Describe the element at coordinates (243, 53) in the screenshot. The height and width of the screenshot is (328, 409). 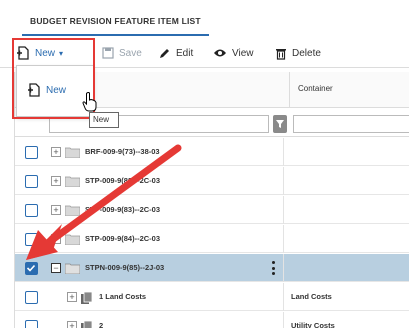
I see `view-button-label: View` at that location.